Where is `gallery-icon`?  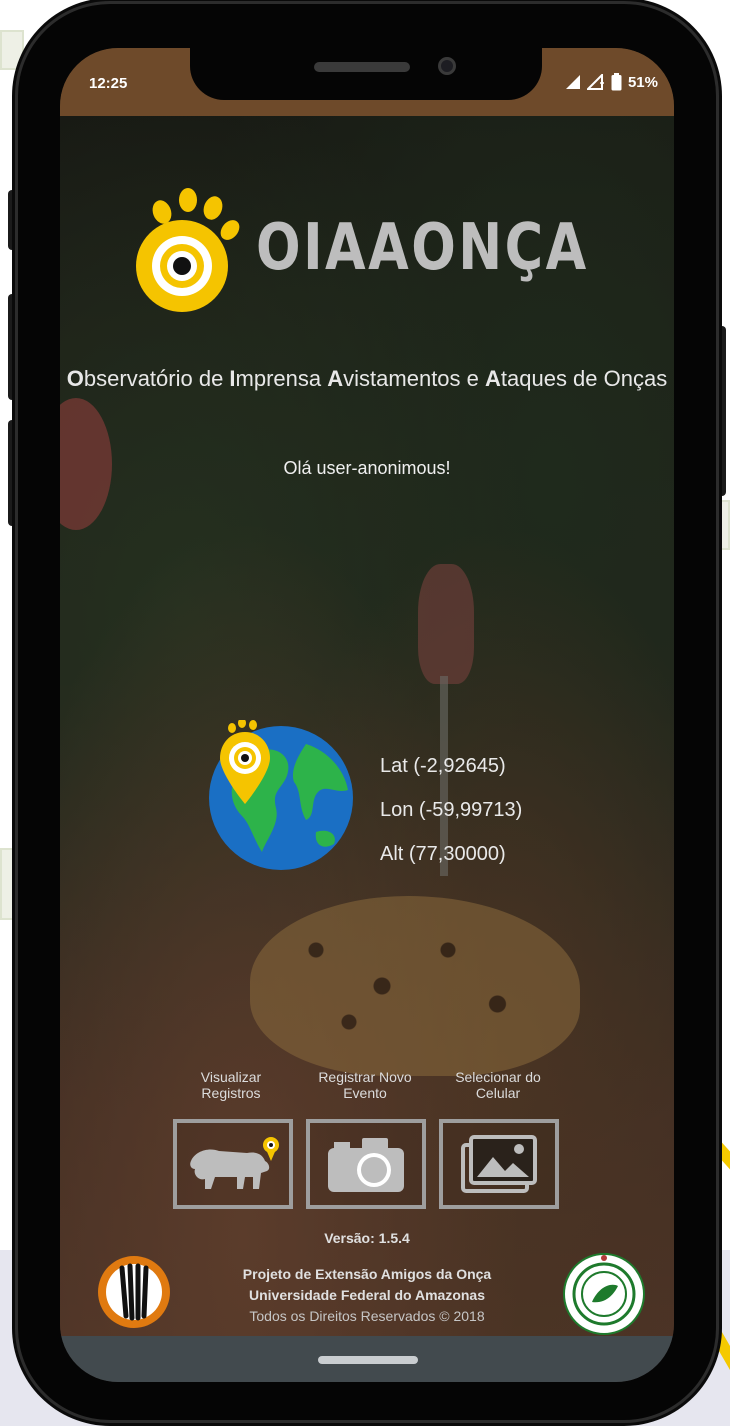 gallery-icon is located at coordinates (499, 1164).